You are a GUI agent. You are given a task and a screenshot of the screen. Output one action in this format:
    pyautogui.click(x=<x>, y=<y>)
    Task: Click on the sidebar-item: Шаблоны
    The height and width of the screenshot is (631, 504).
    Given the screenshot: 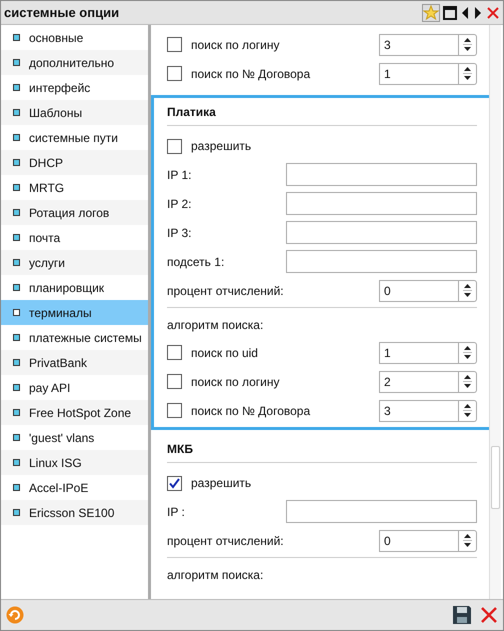 What is the action you would take?
    pyautogui.click(x=74, y=112)
    